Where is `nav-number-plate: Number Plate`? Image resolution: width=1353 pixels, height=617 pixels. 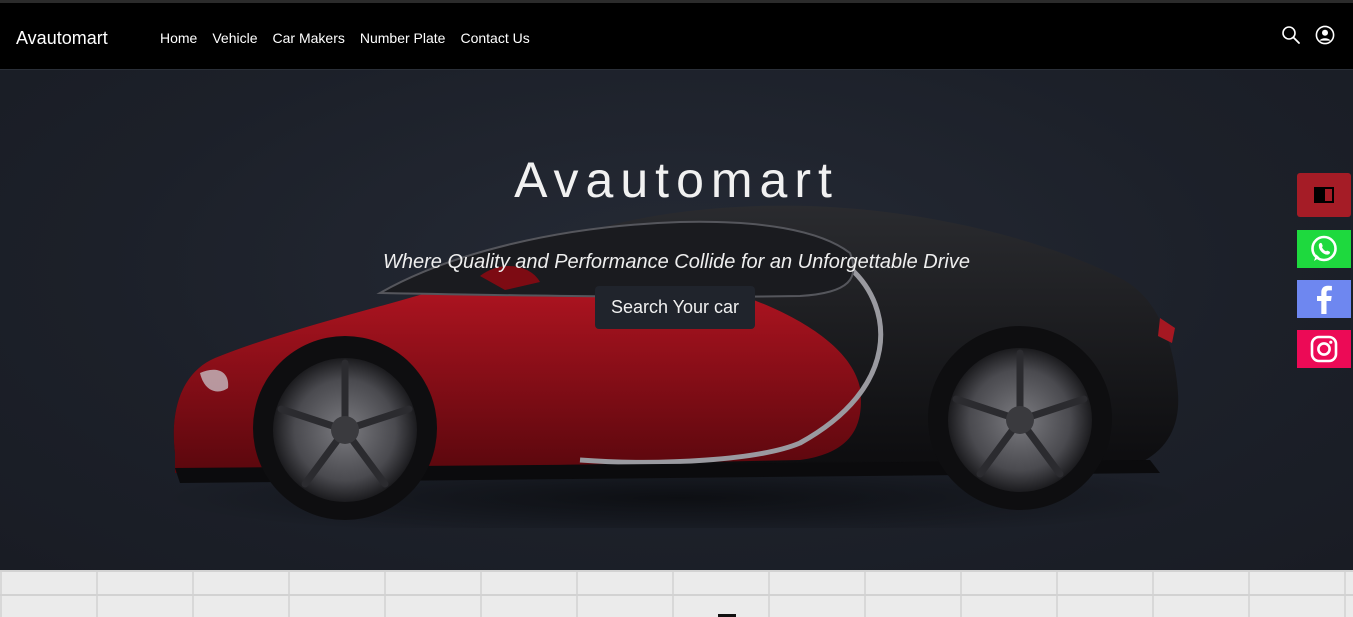
nav-number-plate: Number Plate is located at coordinates (403, 38).